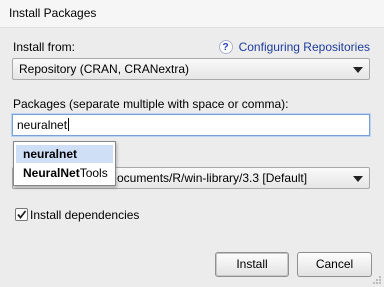  I want to click on install-dependencies-checkbox, so click(21, 214).